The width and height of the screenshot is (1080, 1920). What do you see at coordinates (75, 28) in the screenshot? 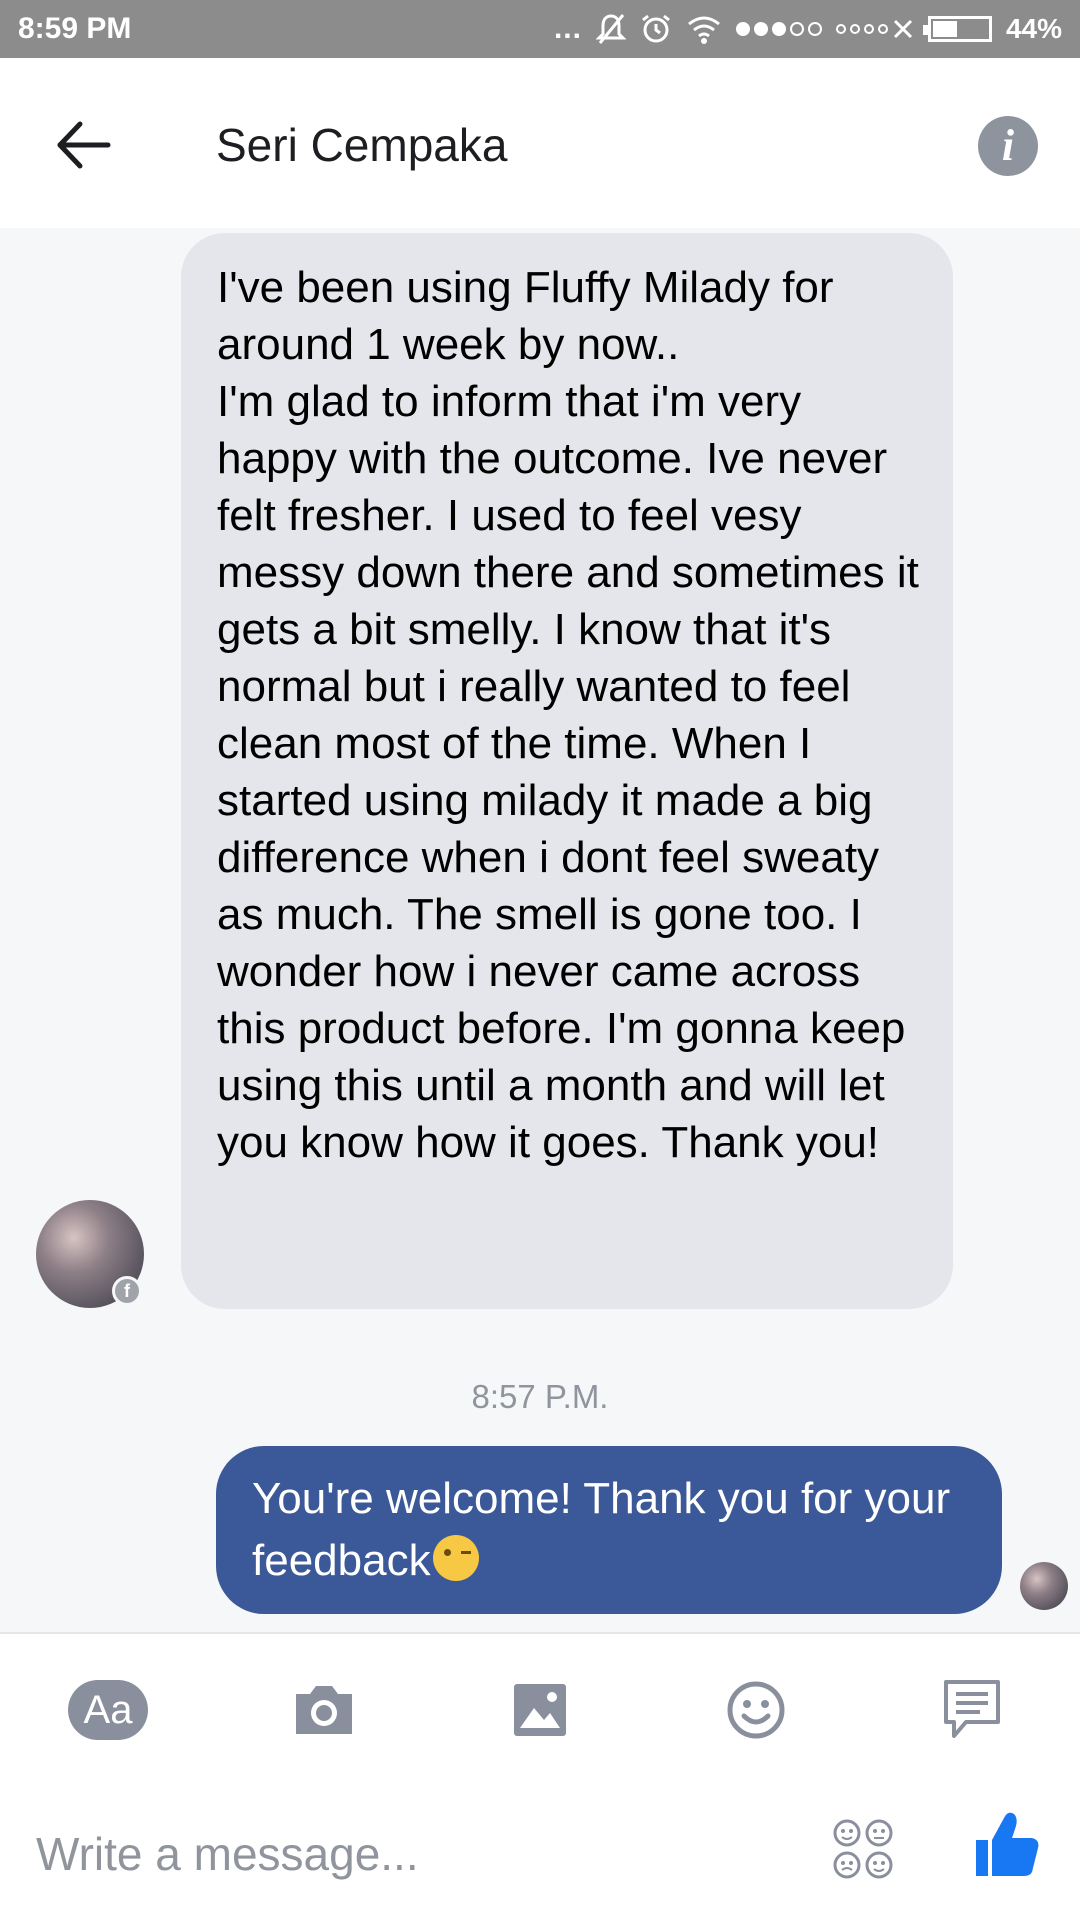
I see `status-time: 8:59 PM` at bounding box center [75, 28].